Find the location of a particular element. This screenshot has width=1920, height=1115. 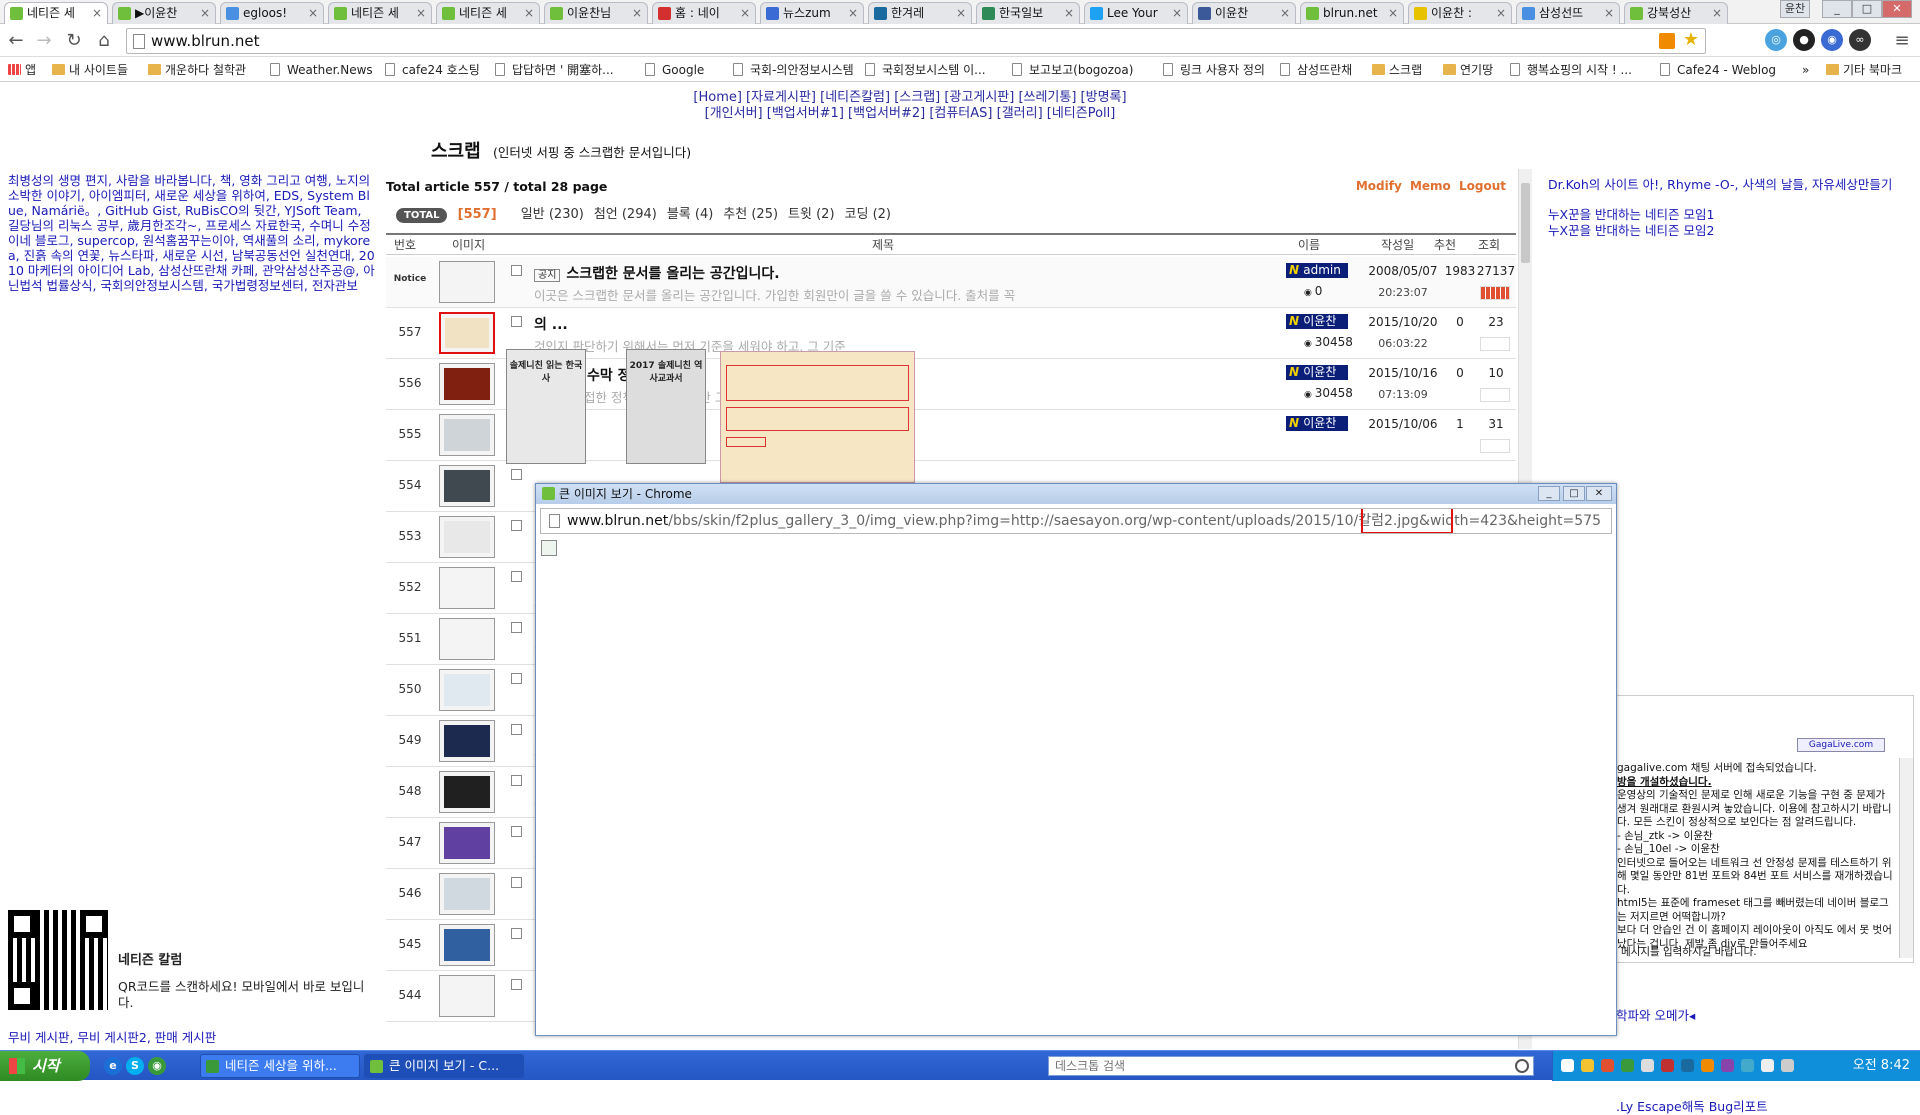

footer-links: 무비 게시판, 무비 게시판2, 판매 게시판 is located at coordinates (112, 1036).